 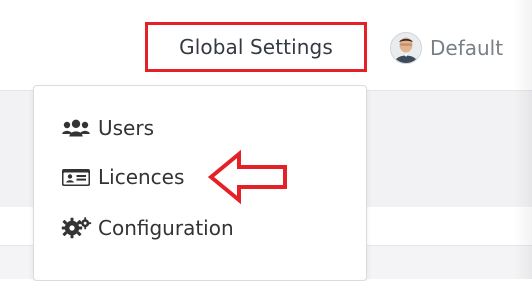 I want to click on global-settings-label: Global Settings, so click(x=256, y=47).